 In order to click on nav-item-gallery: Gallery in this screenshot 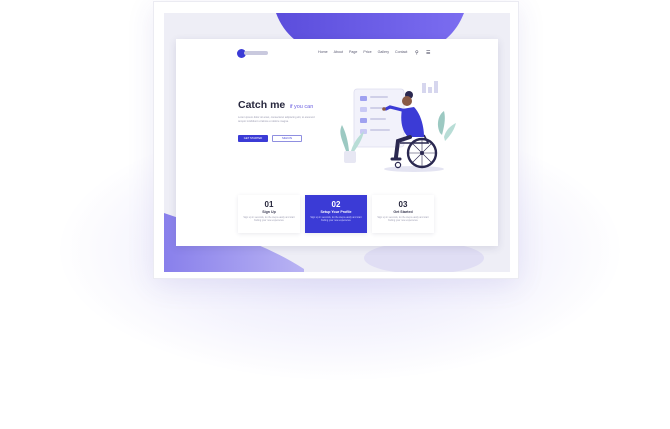, I will do `click(383, 52)`.